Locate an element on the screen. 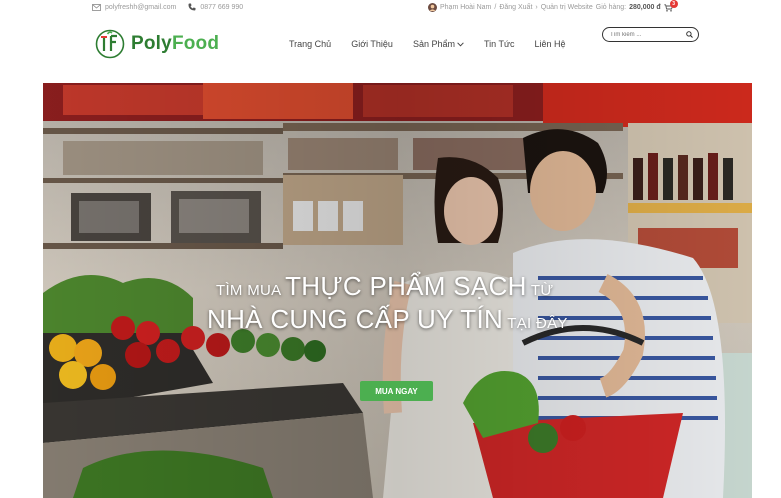  search-input is located at coordinates (645, 34).